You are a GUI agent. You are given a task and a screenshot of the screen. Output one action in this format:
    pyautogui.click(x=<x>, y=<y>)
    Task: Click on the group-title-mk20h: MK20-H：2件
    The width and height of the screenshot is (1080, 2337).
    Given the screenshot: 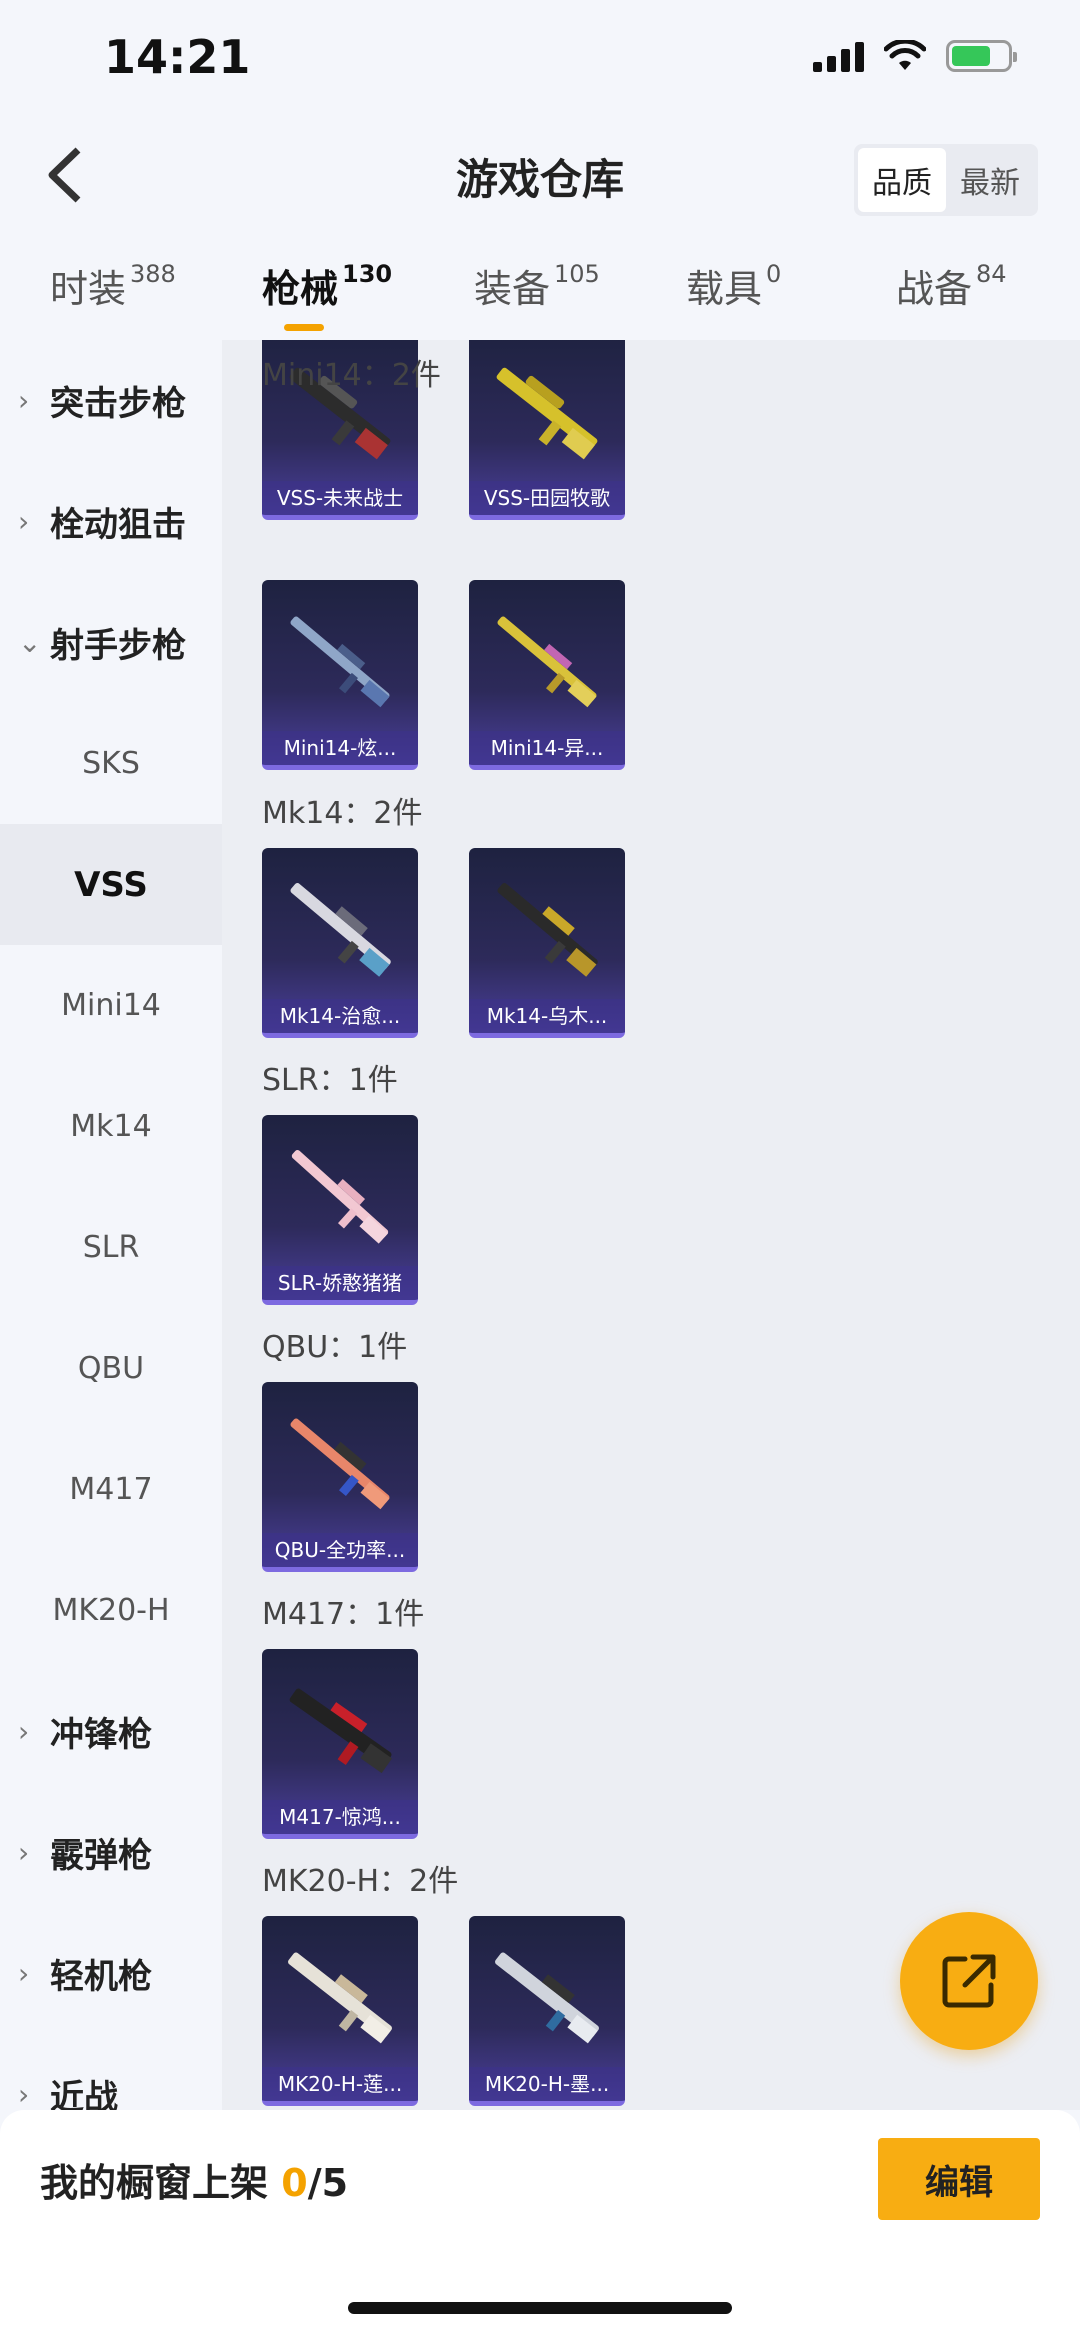 What is the action you would take?
    pyautogui.click(x=360, y=1881)
    